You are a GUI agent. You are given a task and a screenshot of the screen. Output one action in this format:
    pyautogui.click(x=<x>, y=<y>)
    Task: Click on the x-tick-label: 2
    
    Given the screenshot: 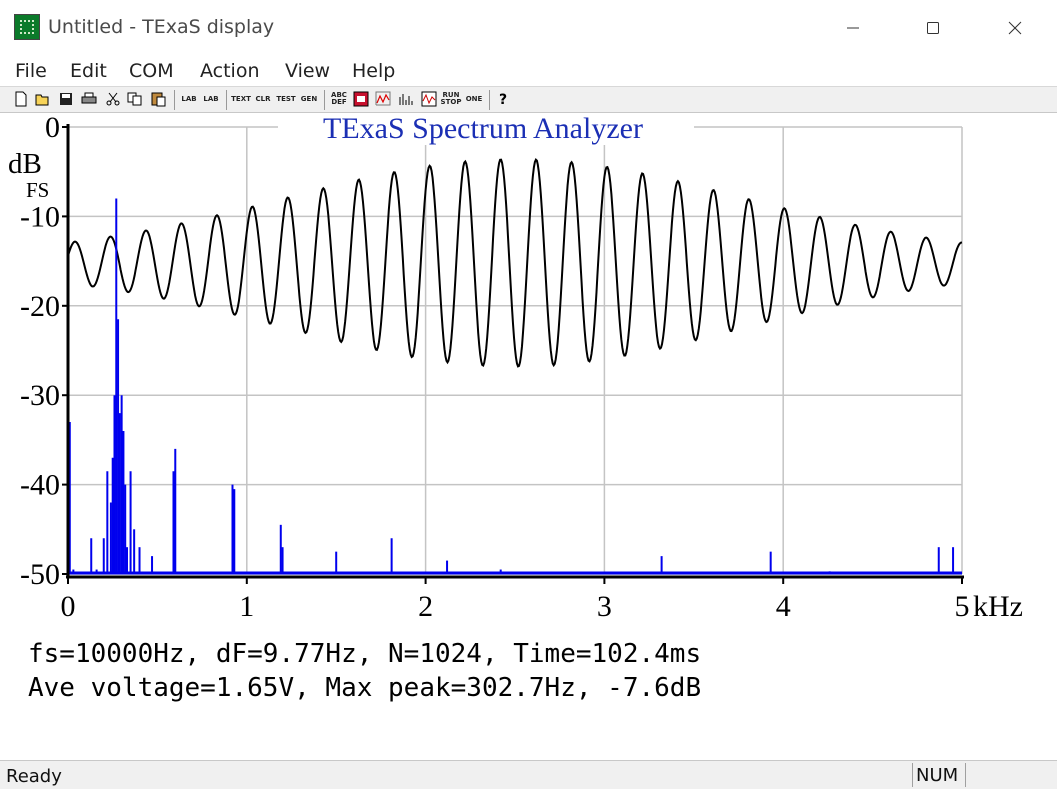 What is the action you would take?
    pyautogui.click(x=425, y=606)
    